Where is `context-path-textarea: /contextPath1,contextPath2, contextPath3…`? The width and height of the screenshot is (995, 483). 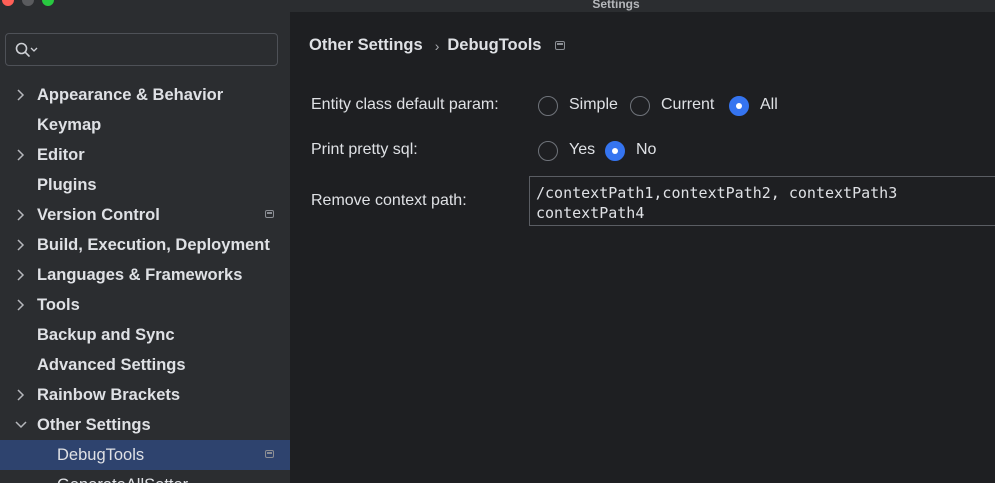
context-path-textarea: /contextPath1,contextPath2, contextPath3… is located at coordinates (762, 201).